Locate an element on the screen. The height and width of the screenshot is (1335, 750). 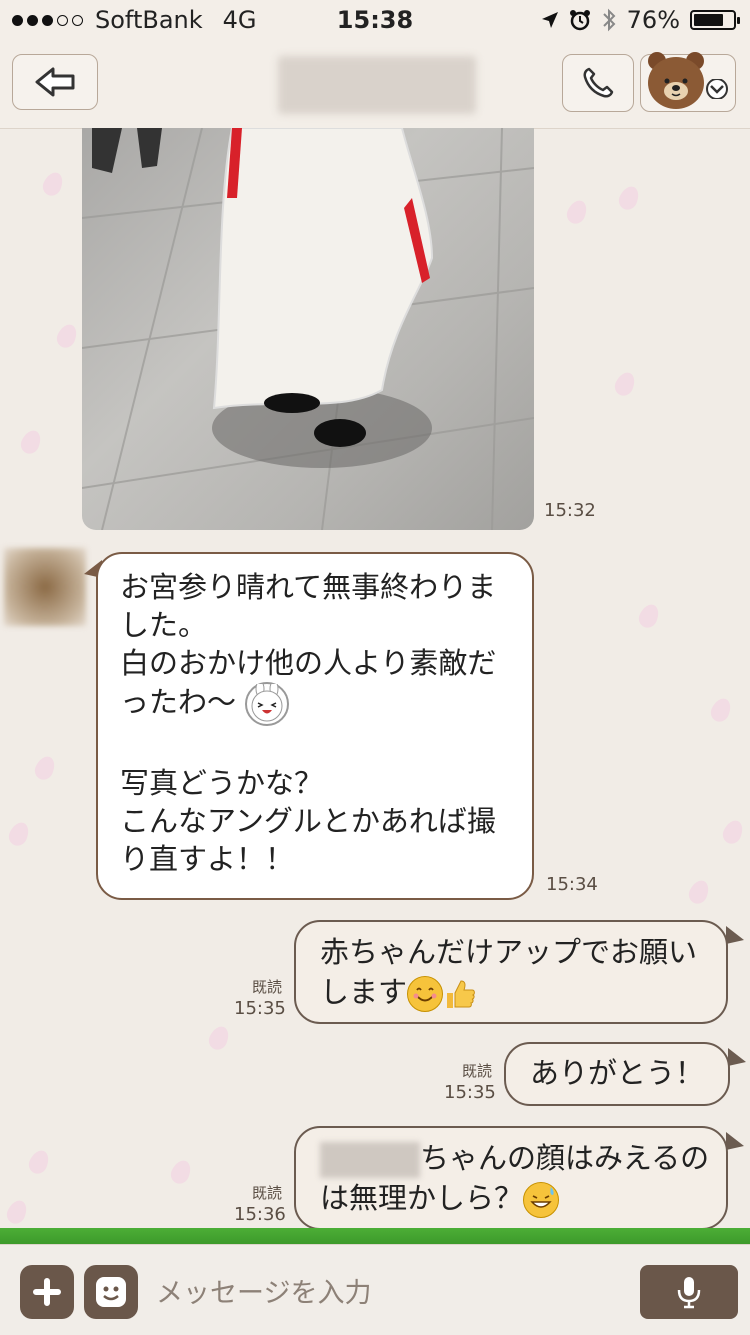
plus-icon is located at coordinates (47, 1292).